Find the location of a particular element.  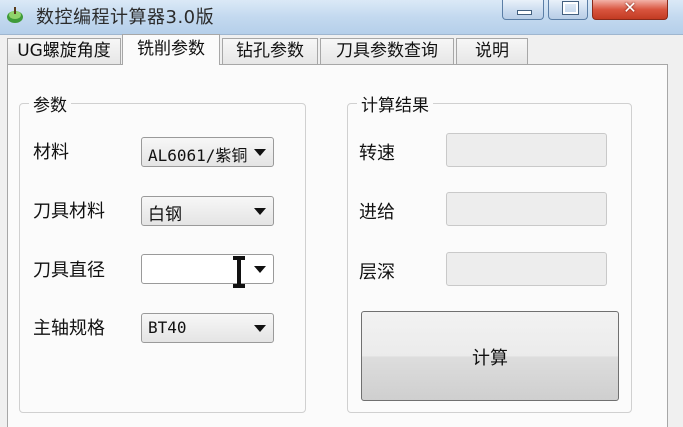

speed-label: 转速 is located at coordinates (377, 153).